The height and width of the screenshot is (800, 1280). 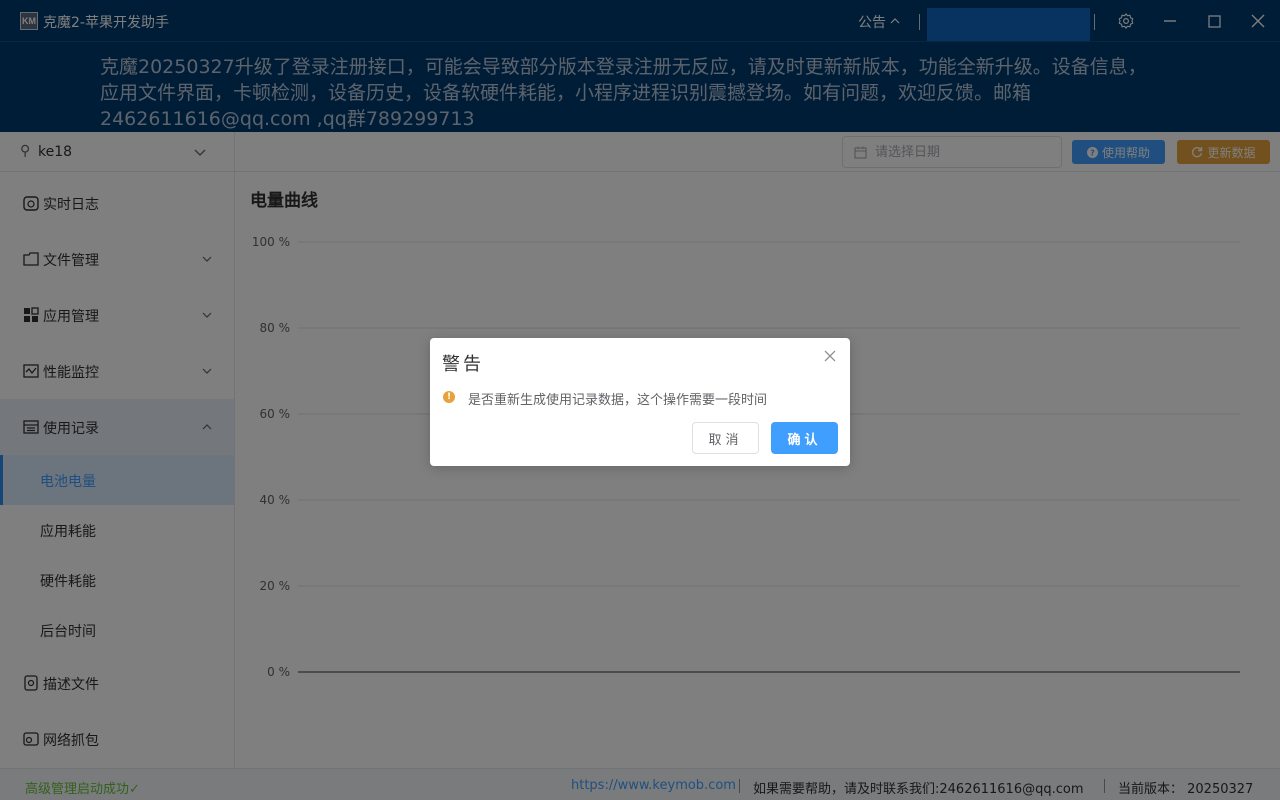 I want to click on dialog-message: 是否重新生成使用记录数据，这个操作需要一段时间, so click(x=618, y=400).